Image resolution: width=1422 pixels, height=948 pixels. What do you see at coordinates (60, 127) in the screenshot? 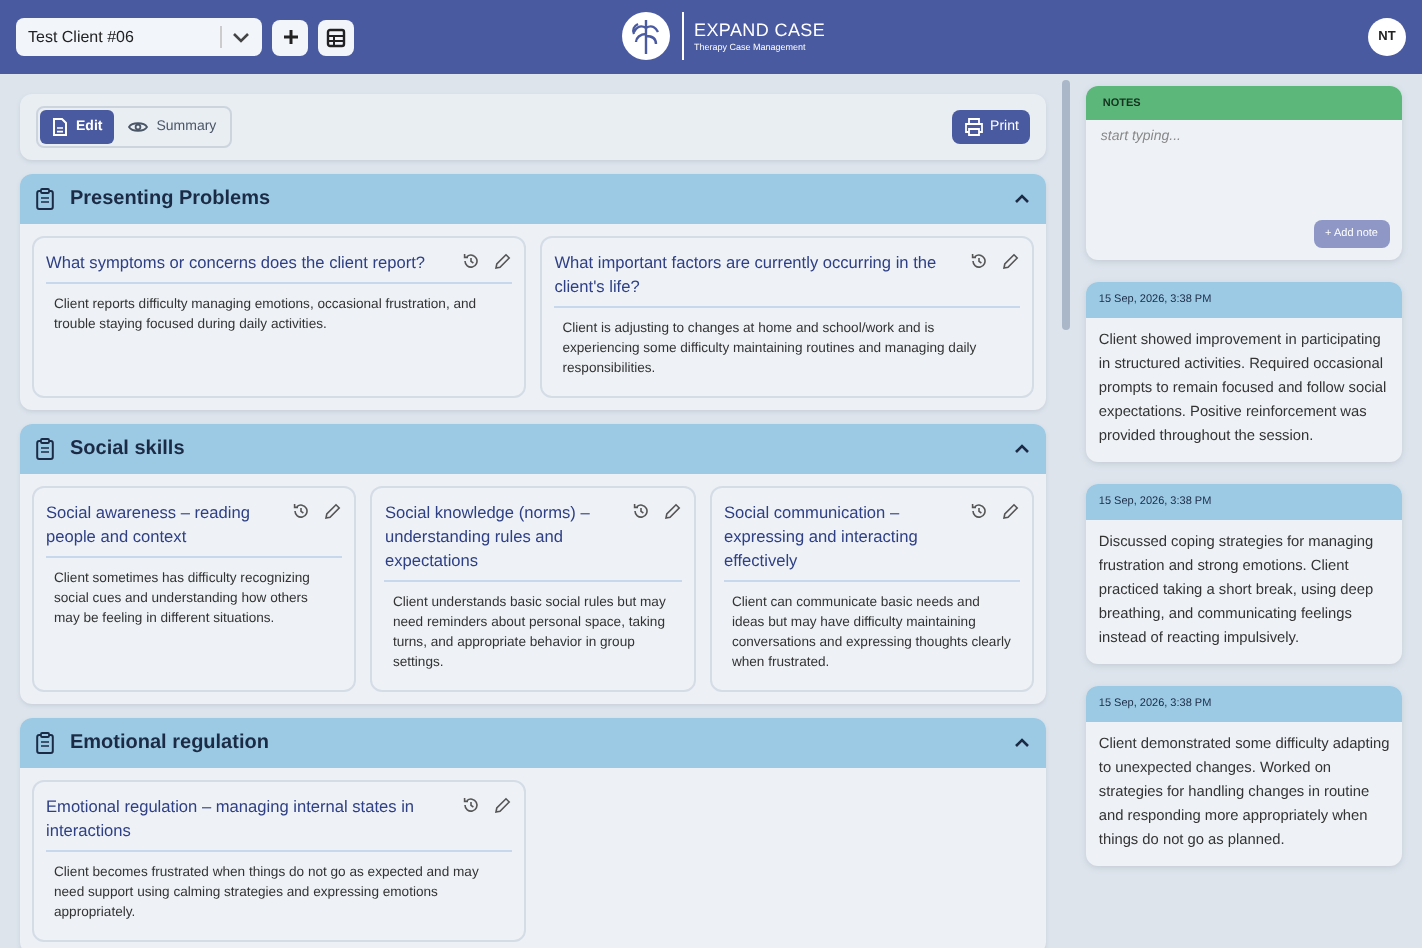
I see `document-icon` at bounding box center [60, 127].